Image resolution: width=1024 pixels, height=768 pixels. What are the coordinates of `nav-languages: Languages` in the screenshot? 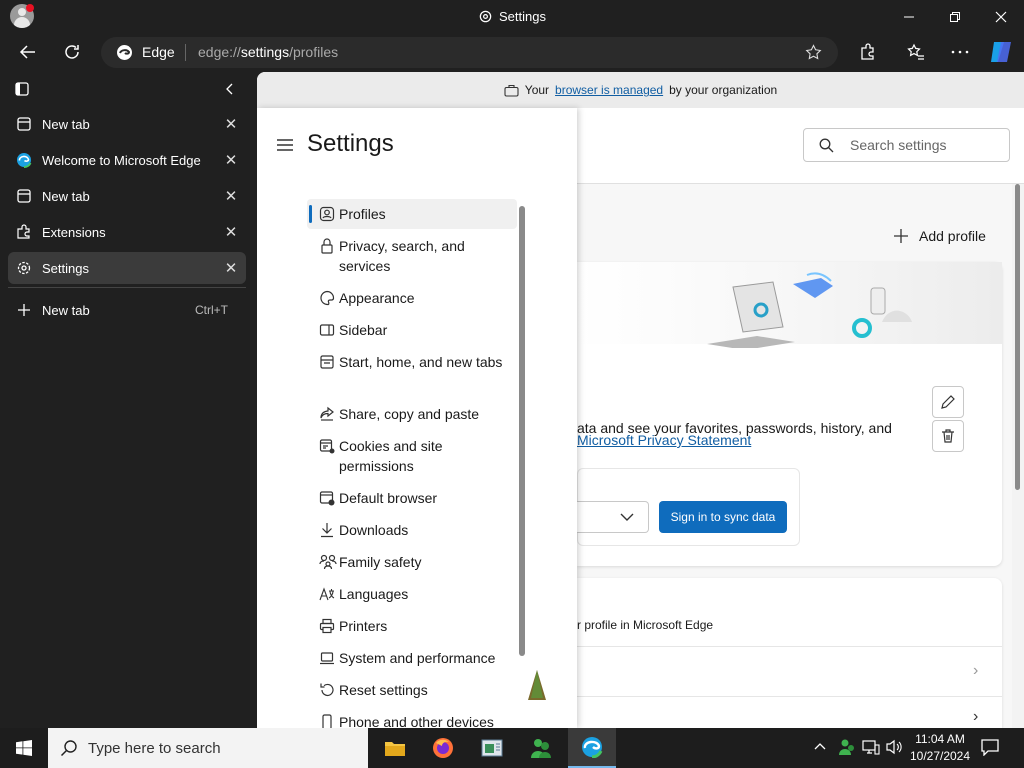 It's located at (412, 594).